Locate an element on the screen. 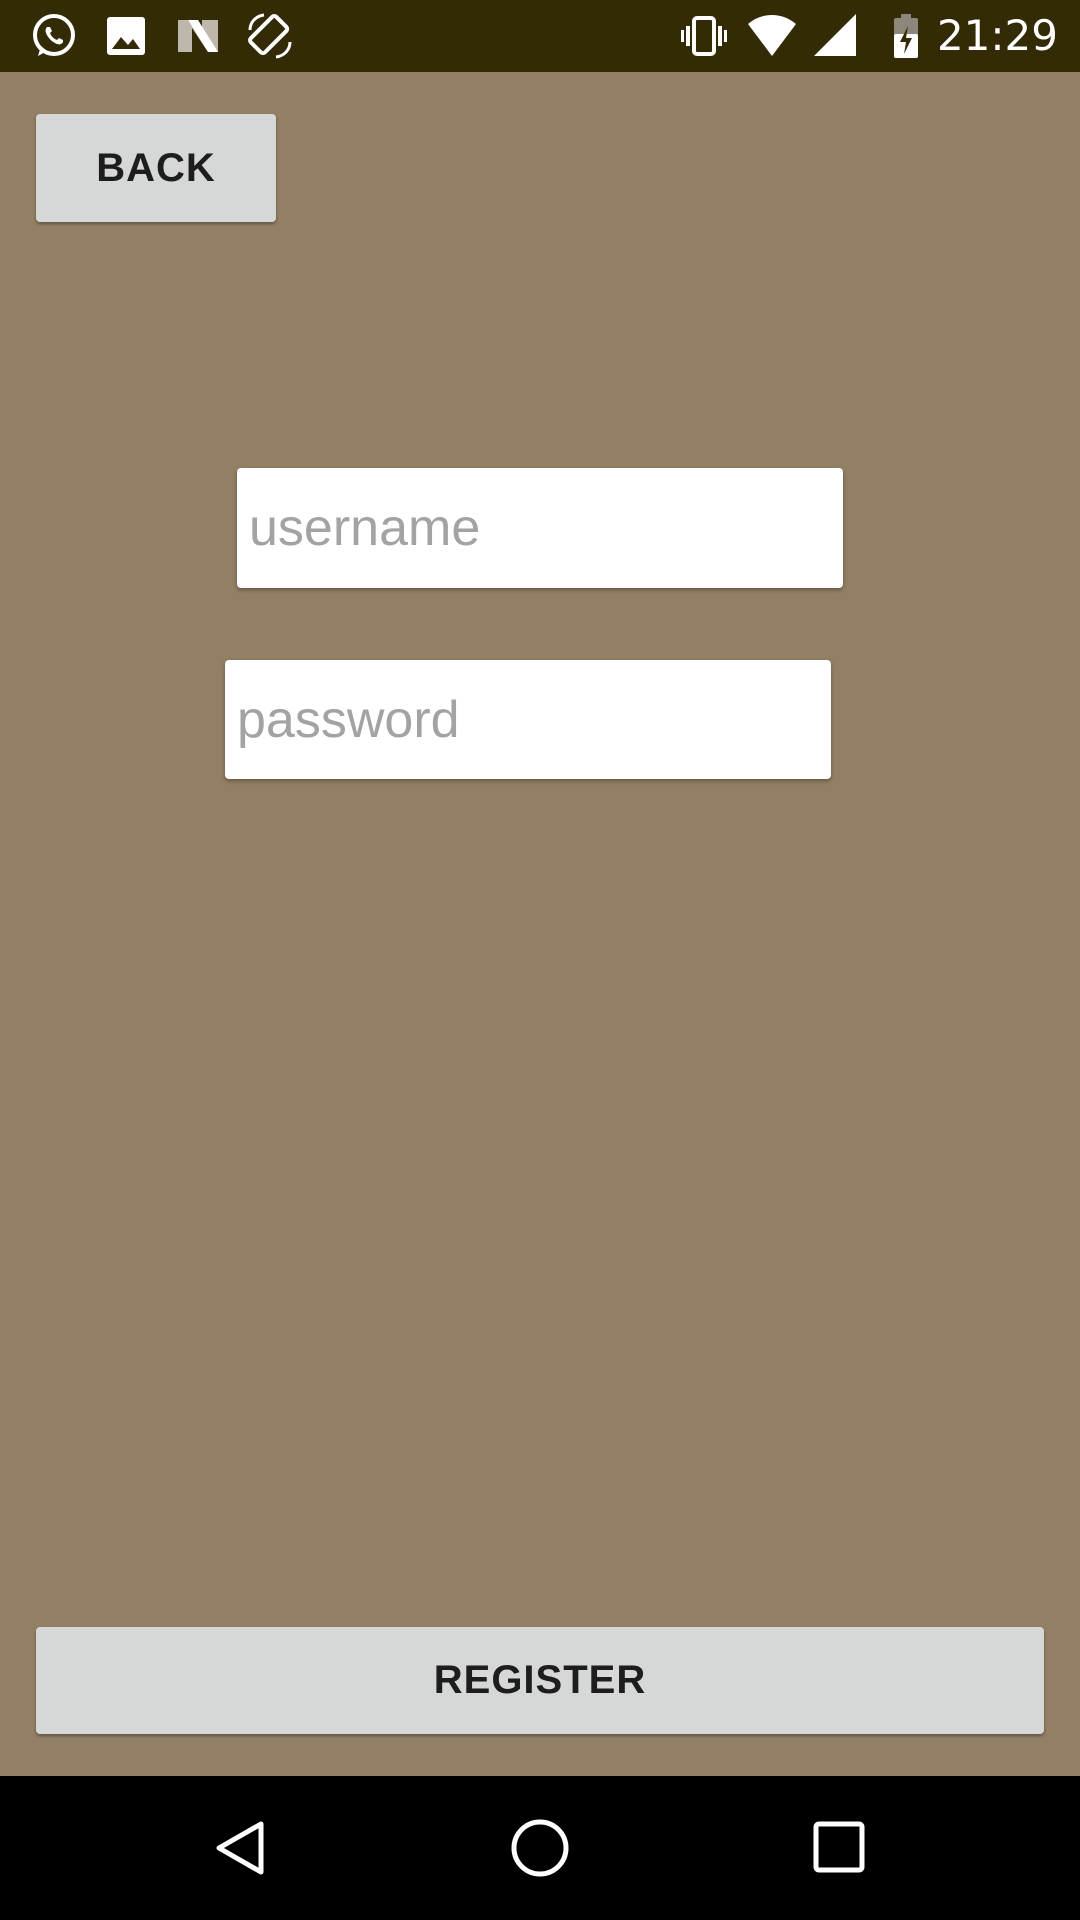  nav-home-icon is located at coordinates (540, 1848).